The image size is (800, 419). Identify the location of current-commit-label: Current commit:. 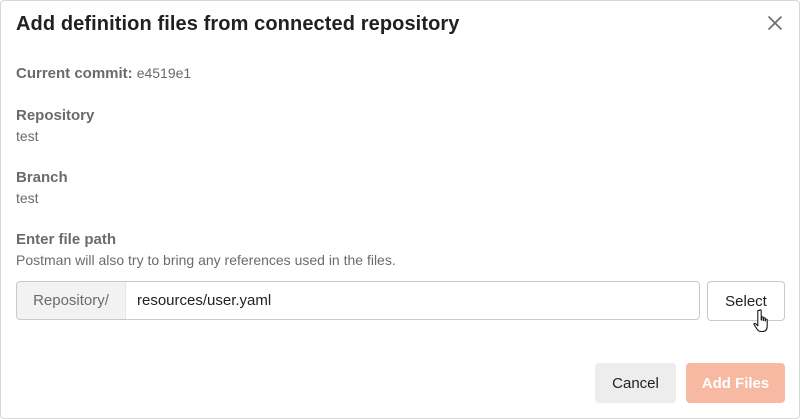
(74, 73).